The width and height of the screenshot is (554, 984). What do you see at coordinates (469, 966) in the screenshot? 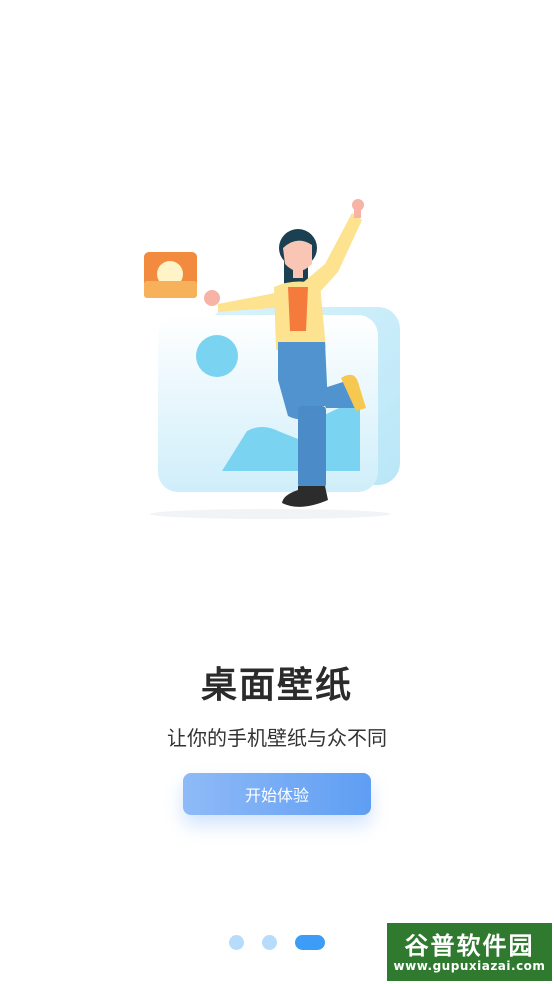
I see `watermark-url: www.gupuxiazai.com` at bounding box center [469, 966].